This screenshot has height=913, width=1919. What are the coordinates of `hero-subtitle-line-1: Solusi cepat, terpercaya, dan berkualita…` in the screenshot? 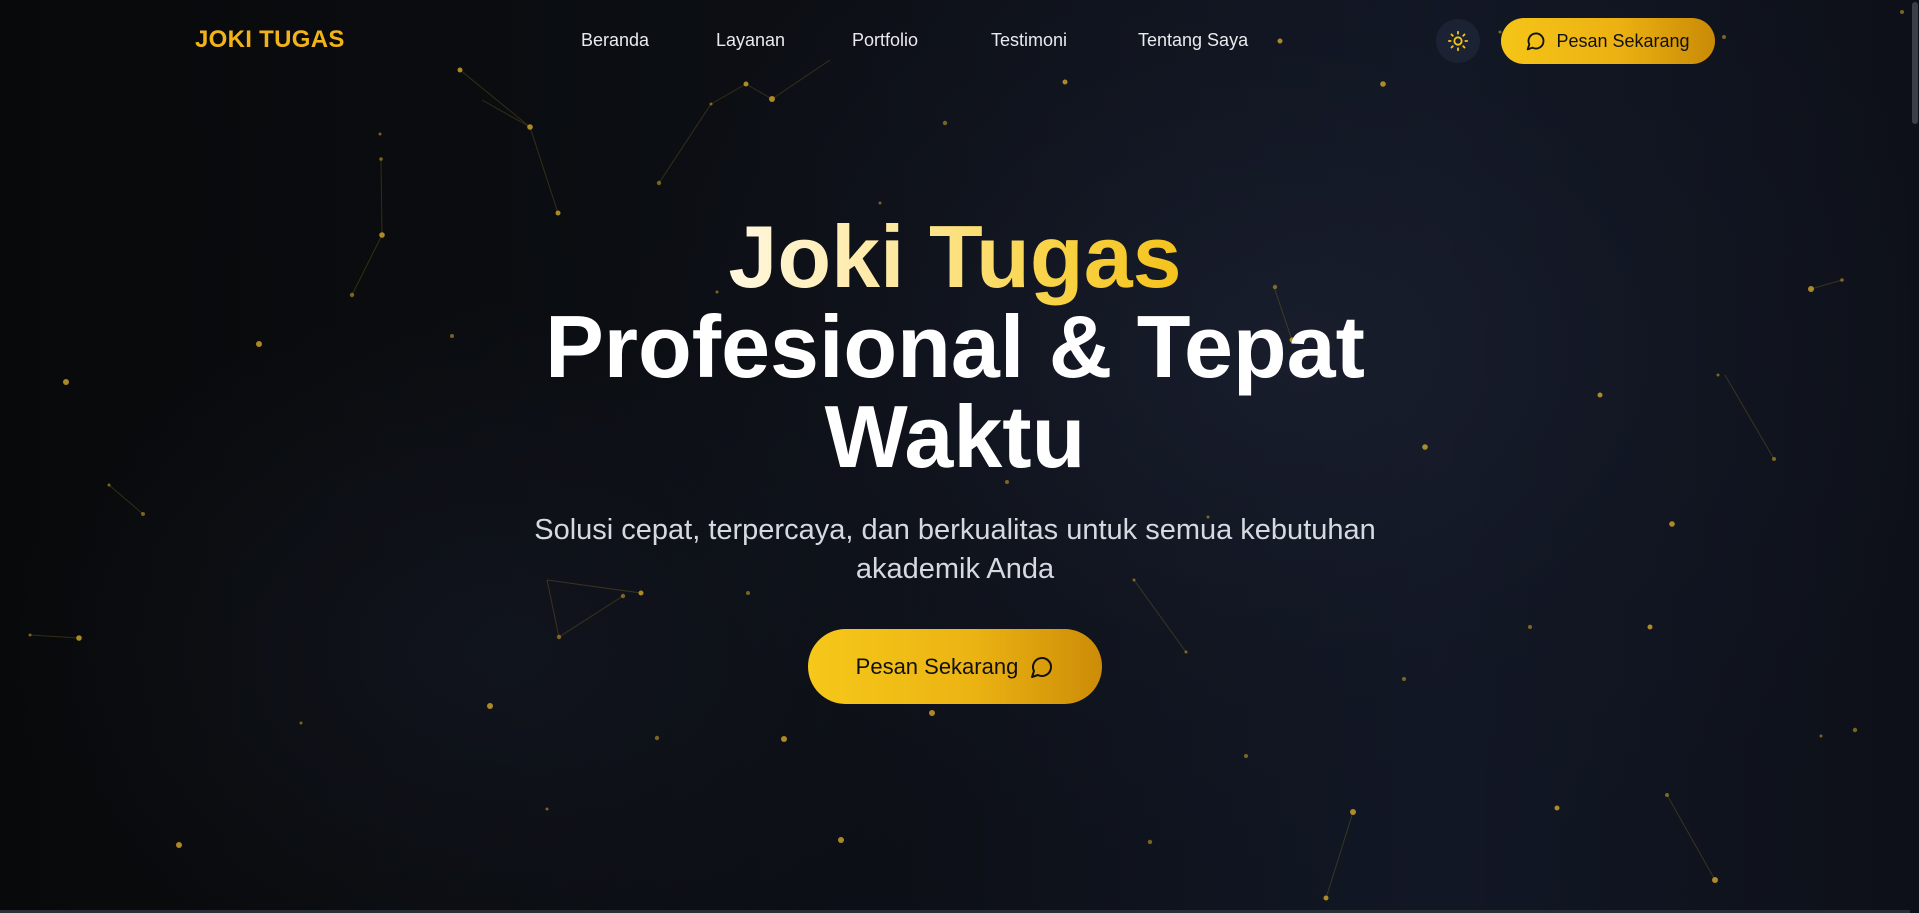 It's located at (955, 530).